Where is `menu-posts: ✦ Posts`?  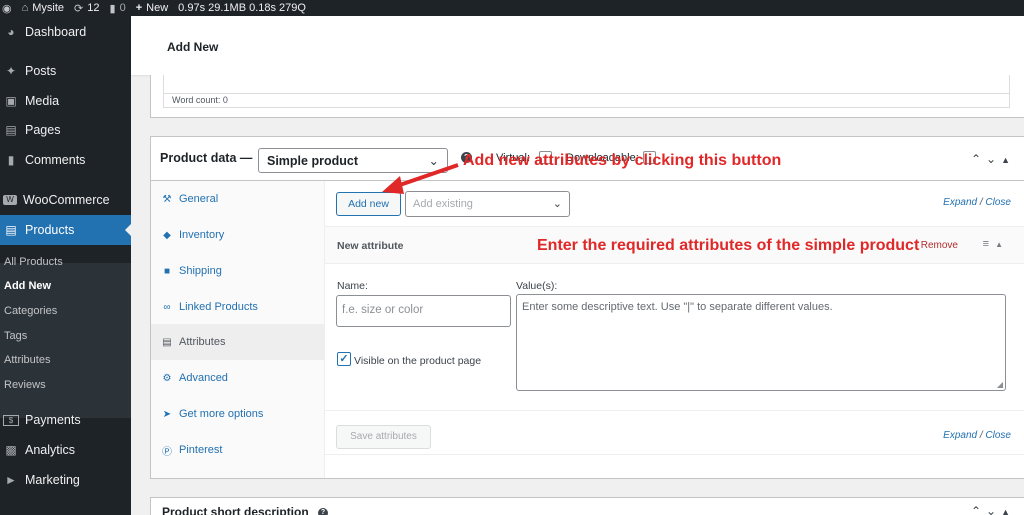 menu-posts: ✦ Posts is located at coordinates (65, 71).